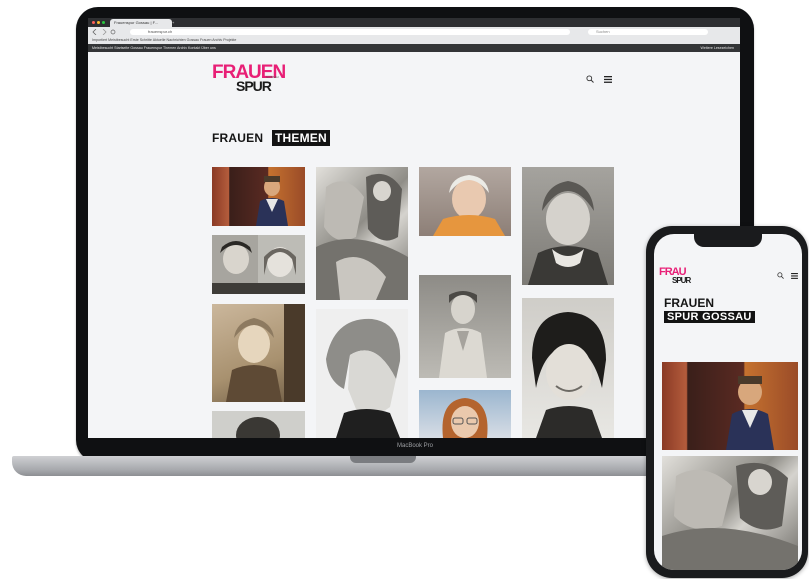 The image size is (809, 579). I want to click on photo-woman-sepia, so click(258, 353).